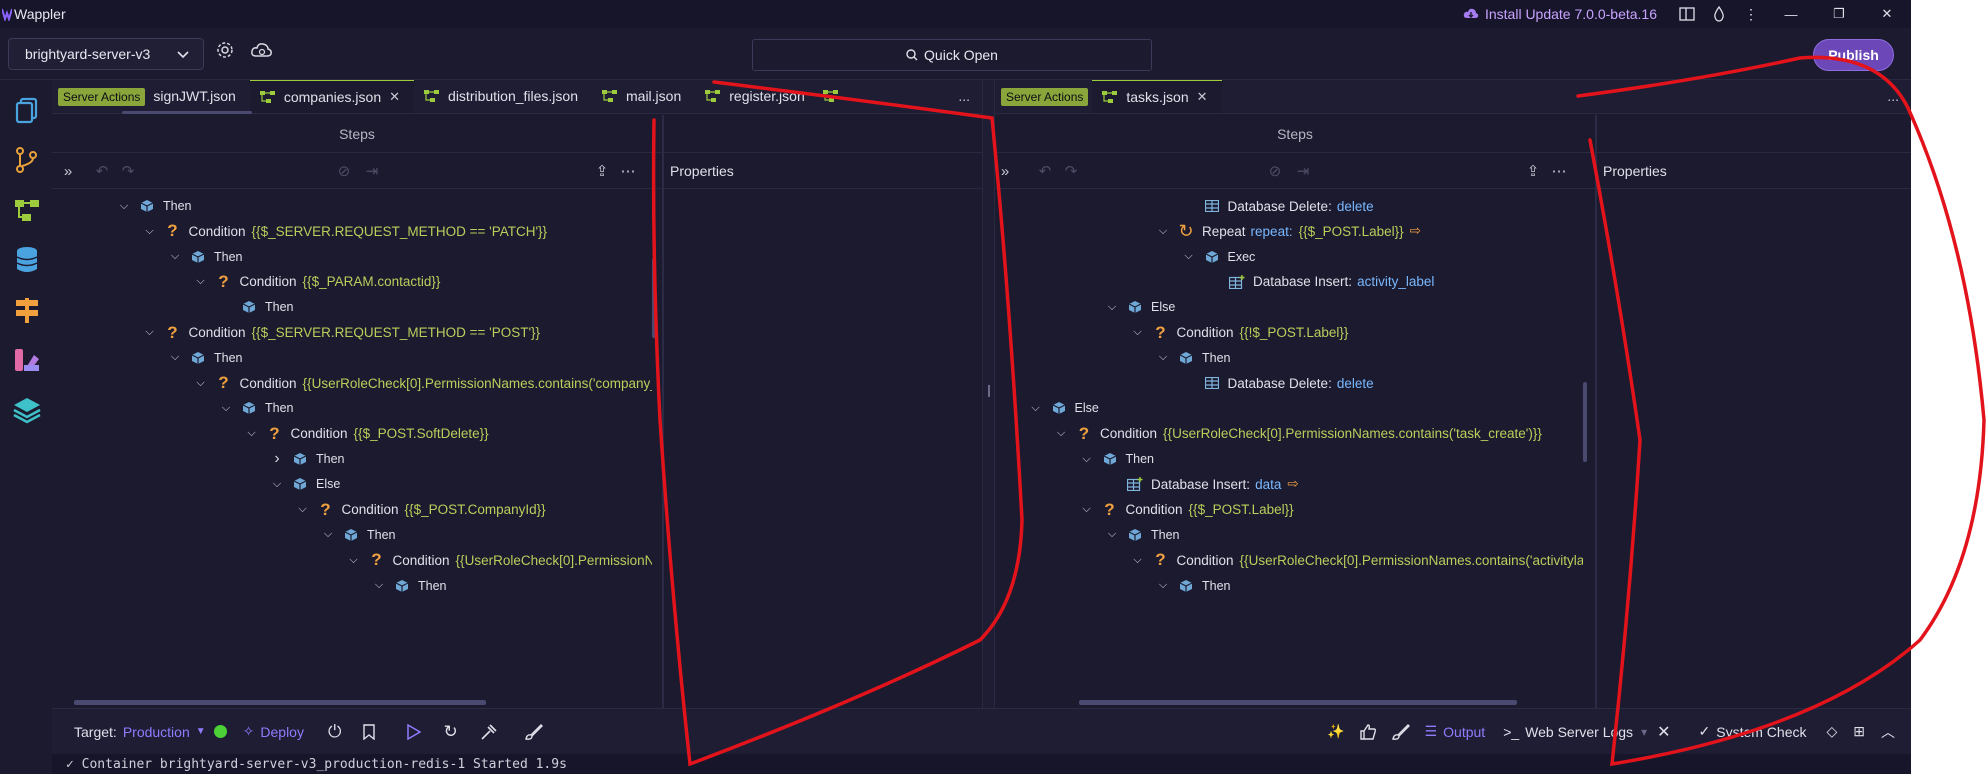 The width and height of the screenshot is (1986, 774). I want to click on tab-companies: companies.json ✕, so click(332, 96).